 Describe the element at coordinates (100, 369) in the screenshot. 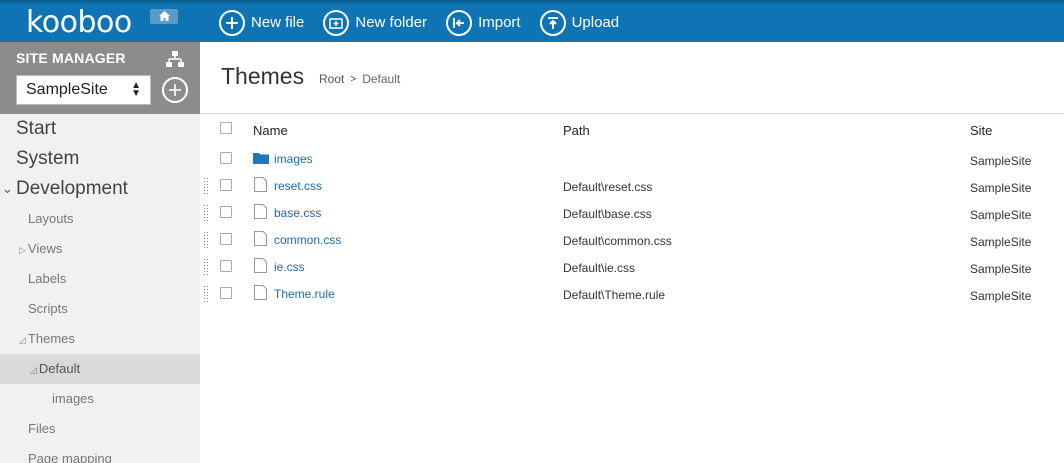

I see `sidebar-item-default: ◿ Default` at that location.